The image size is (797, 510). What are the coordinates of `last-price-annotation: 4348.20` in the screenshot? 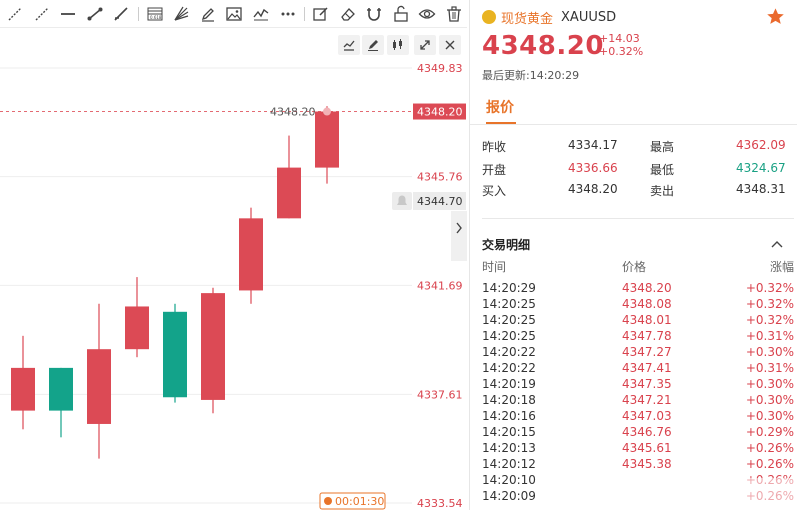 It's located at (293, 112).